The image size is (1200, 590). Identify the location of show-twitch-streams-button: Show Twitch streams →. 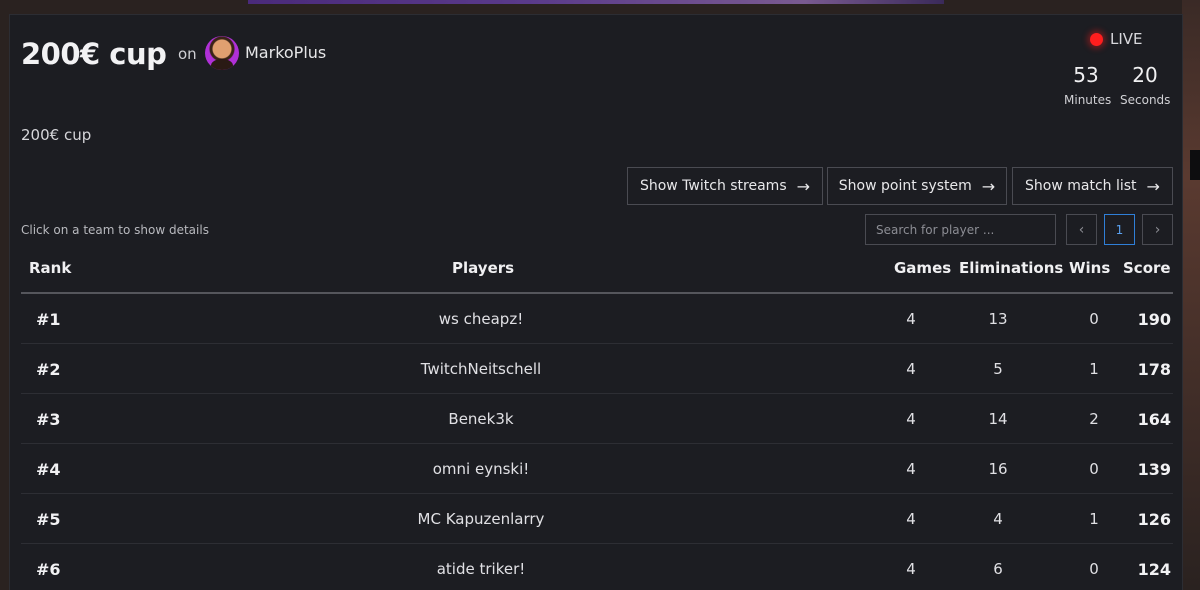
(725, 186).